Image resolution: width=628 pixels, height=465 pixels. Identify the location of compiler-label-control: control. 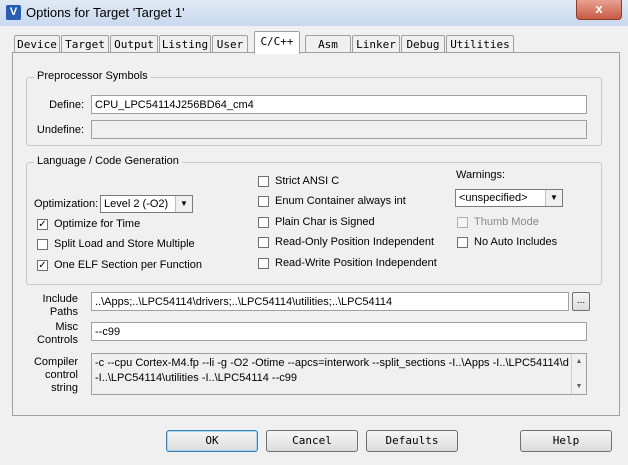
(61, 375).